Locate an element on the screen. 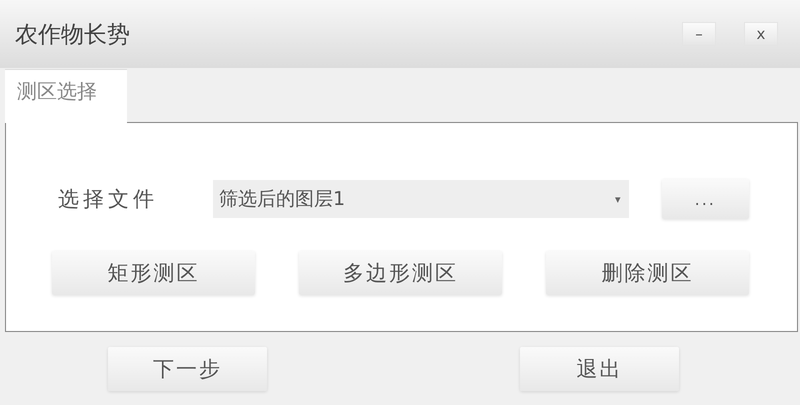 The height and width of the screenshot is (405, 800). area-button: 多边形测区 is located at coordinates (400, 273).